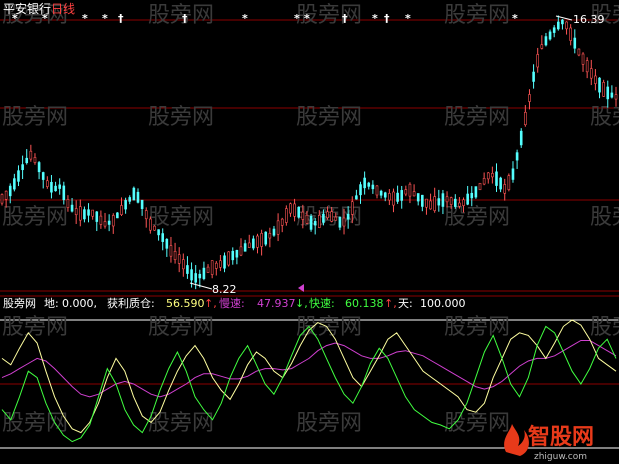 The image size is (619, 464). Describe the element at coordinates (589, 19) in the screenshot. I see `high-price-label: 16.39` at that location.